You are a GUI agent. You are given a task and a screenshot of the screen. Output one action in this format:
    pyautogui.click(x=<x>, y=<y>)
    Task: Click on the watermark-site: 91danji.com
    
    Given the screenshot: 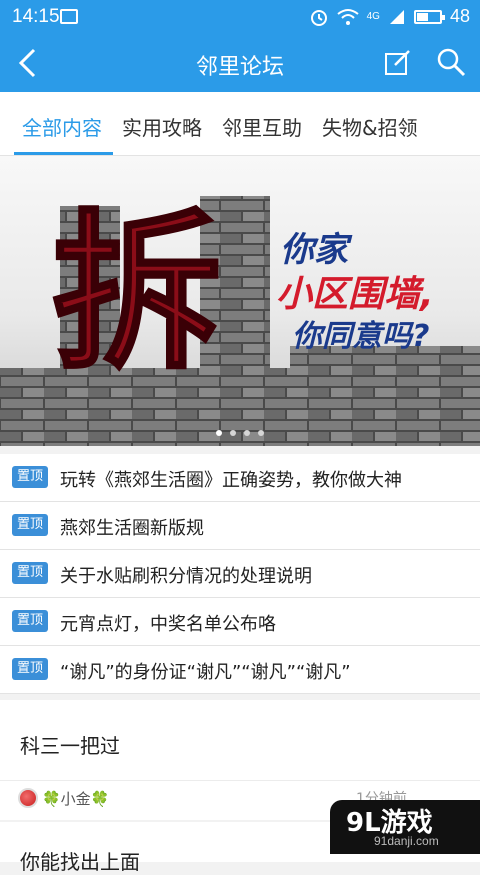 What is the action you would take?
    pyautogui.click(x=406, y=841)
    